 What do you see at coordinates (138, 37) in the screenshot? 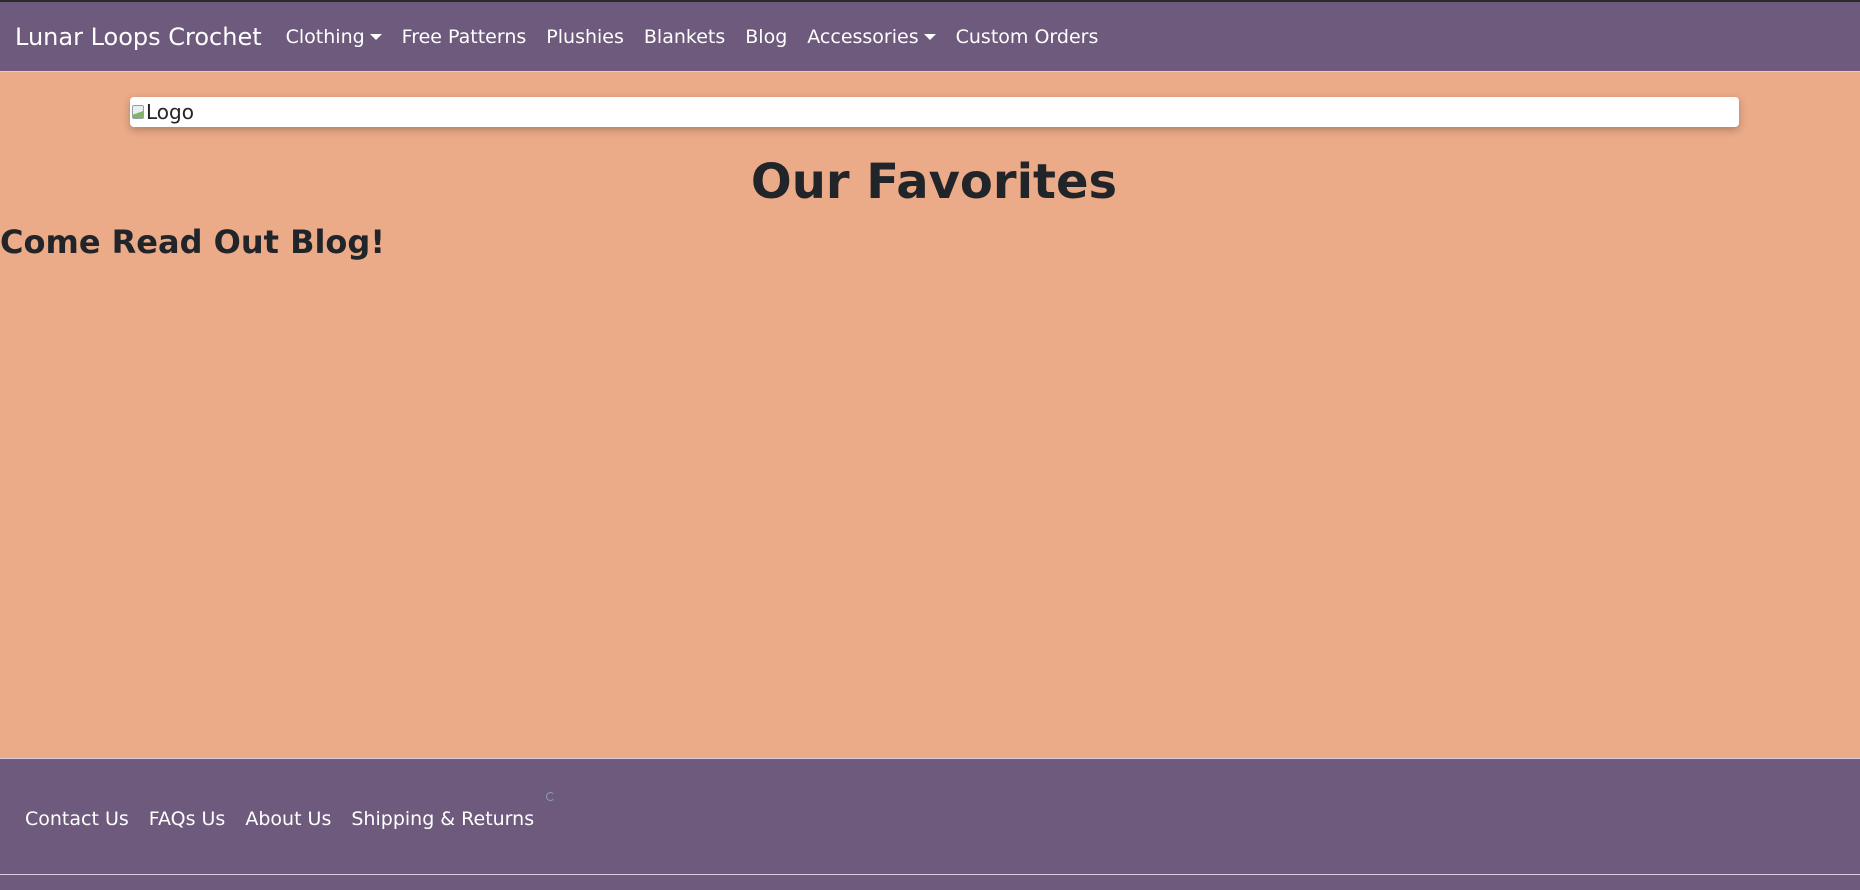
I see `brand-link: Lunar Loops Crochet` at bounding box center [138, 37].